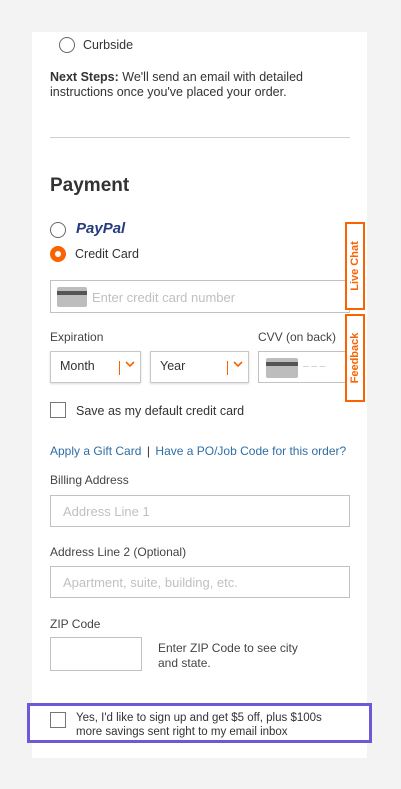 The image size is (401, 789). I want to click on year-select: Year, so click(199, 367).